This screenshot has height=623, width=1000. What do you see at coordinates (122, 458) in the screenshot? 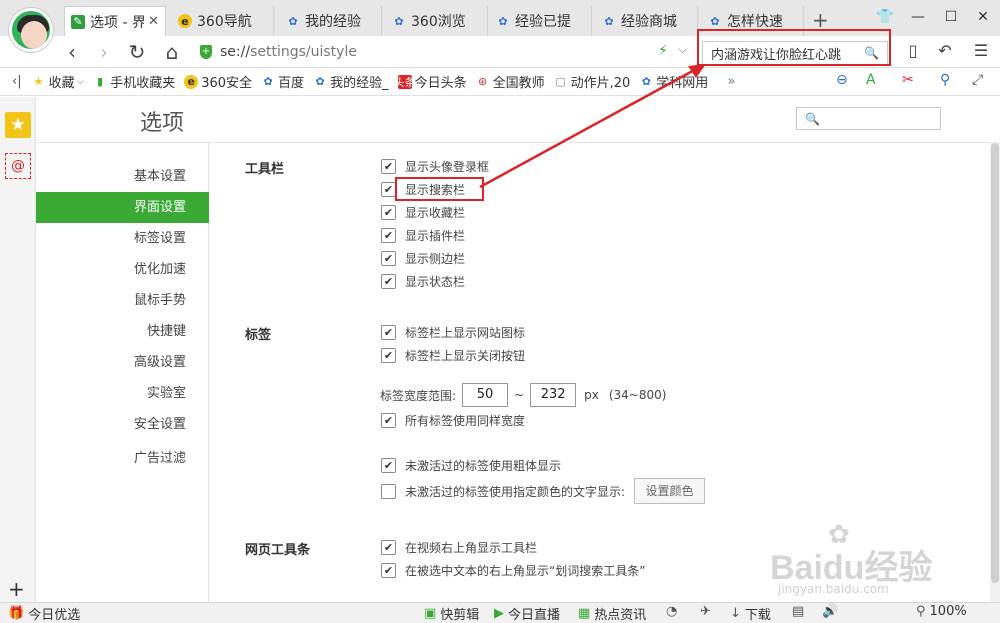
I see `nav-ad-filter: 广告过滤` at bounding box center [122, 458].